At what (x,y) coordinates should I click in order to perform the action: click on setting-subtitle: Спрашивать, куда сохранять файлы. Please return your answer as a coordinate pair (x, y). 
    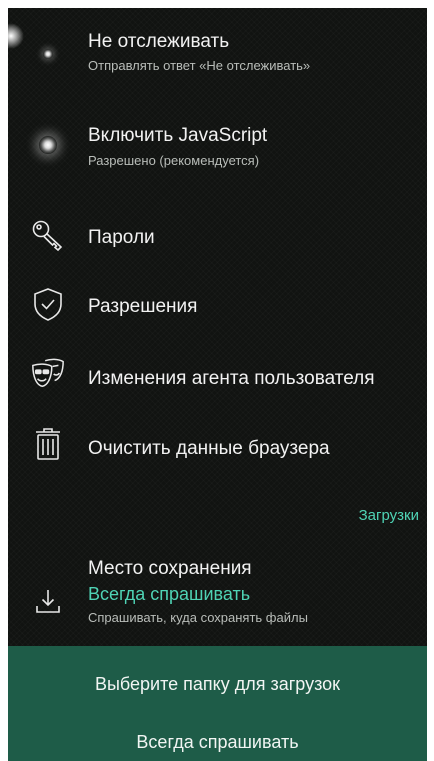
    Looking at the image, I should click on (198, 617).